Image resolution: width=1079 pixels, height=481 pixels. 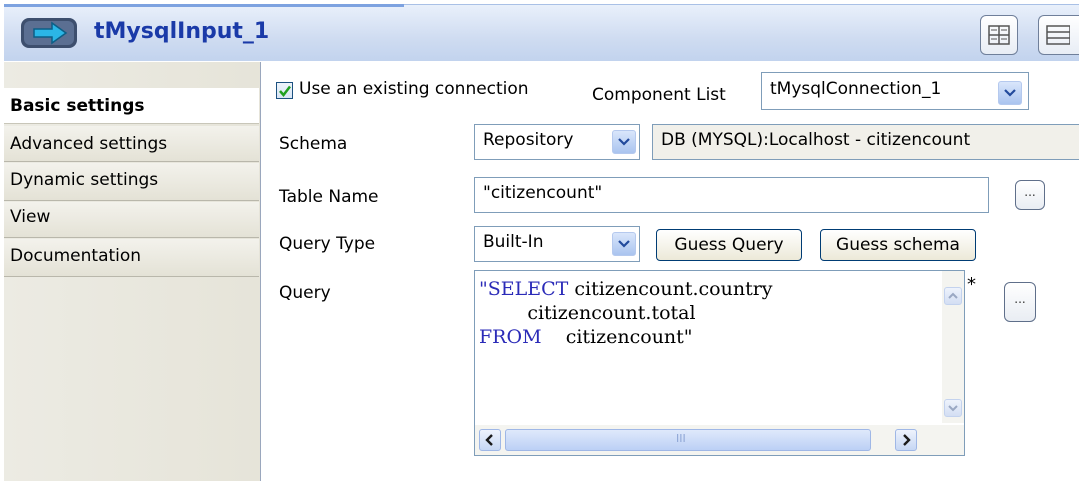 I want to click on use-existing-connection-checkbox, so click(x=284, y=90).